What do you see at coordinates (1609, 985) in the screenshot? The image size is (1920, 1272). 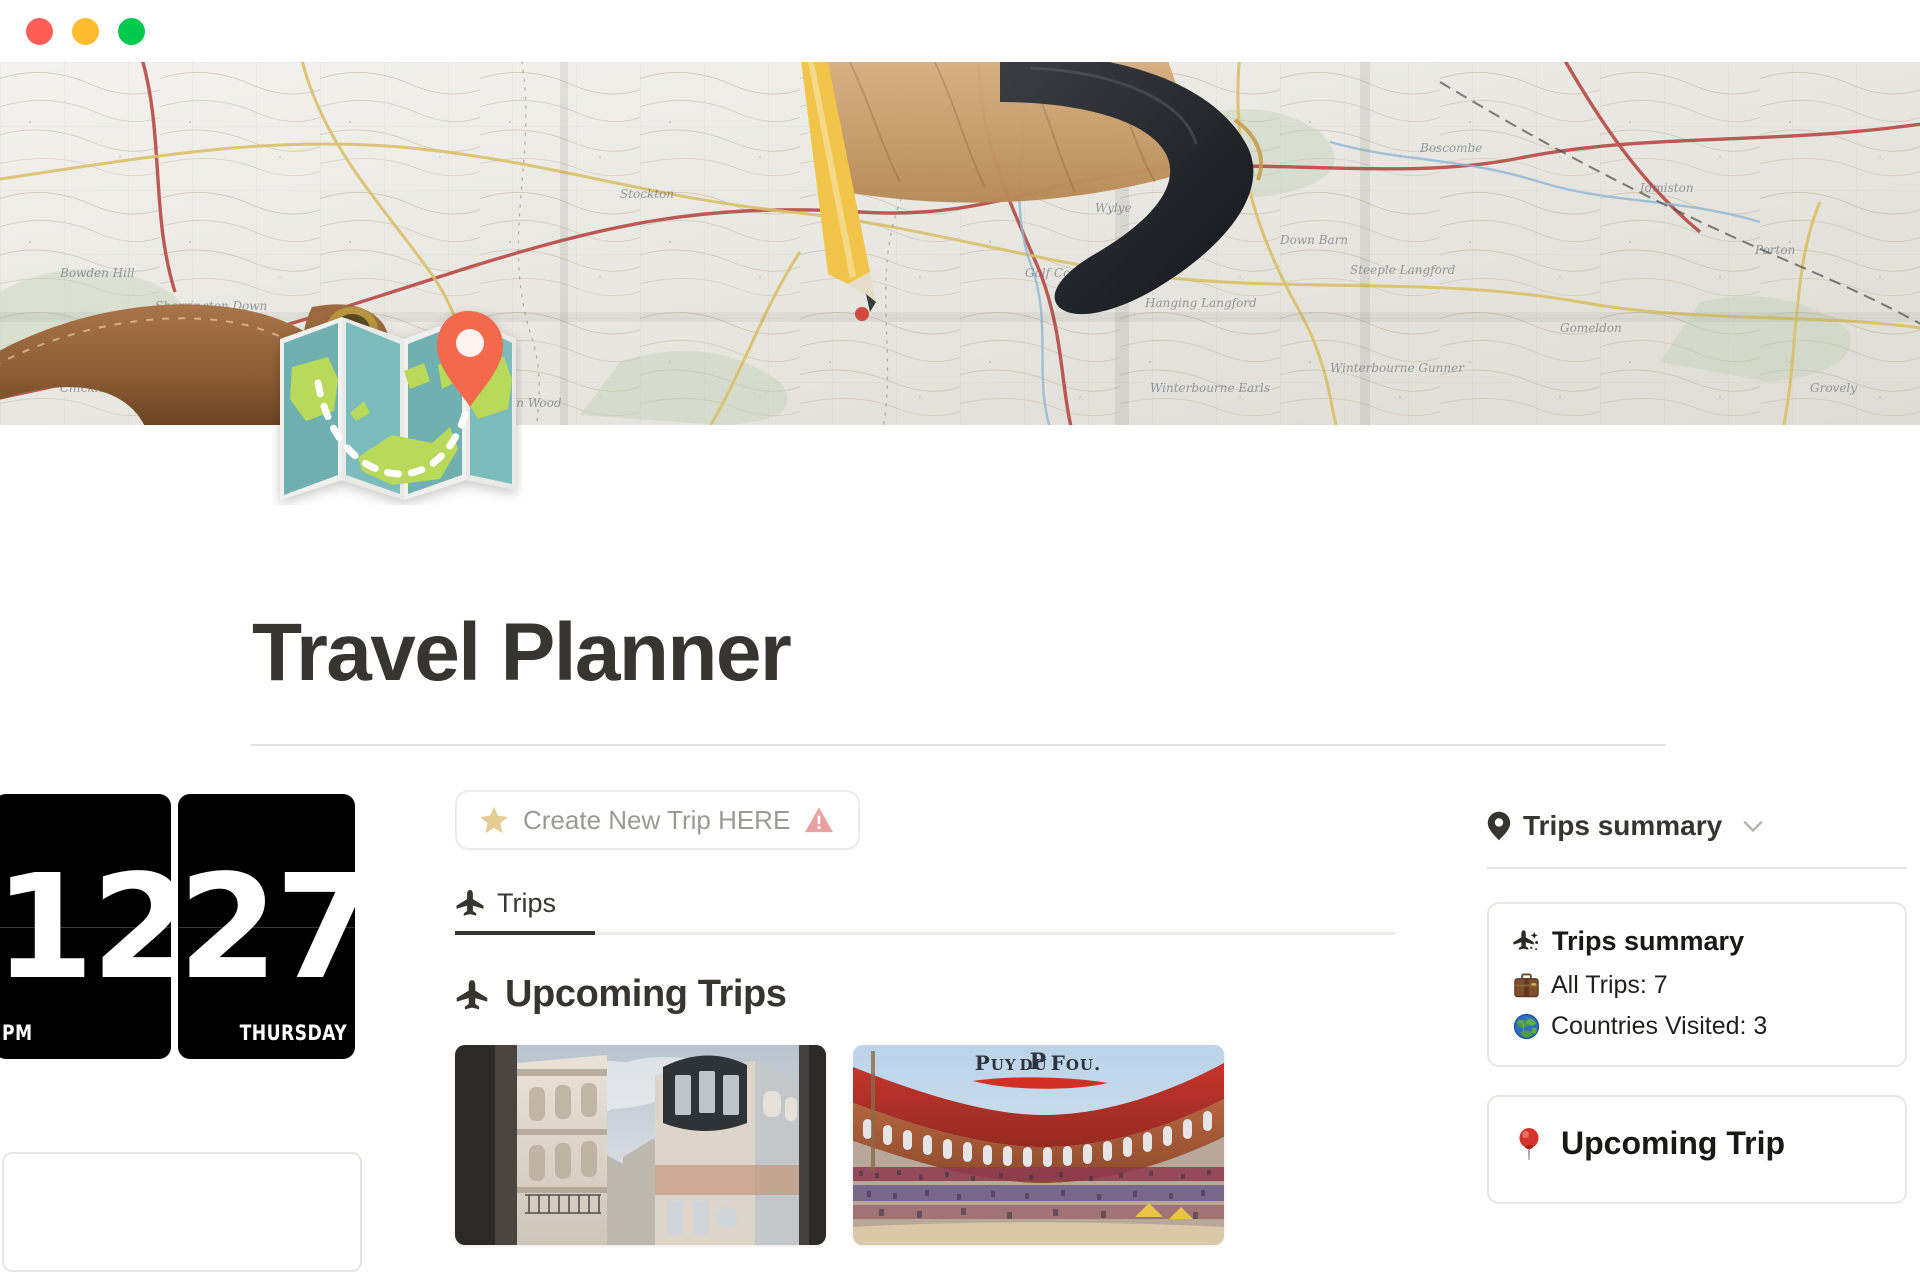 I see `summary-all-trips-text: All Trips: 7` at bounding box center [1609, 985].